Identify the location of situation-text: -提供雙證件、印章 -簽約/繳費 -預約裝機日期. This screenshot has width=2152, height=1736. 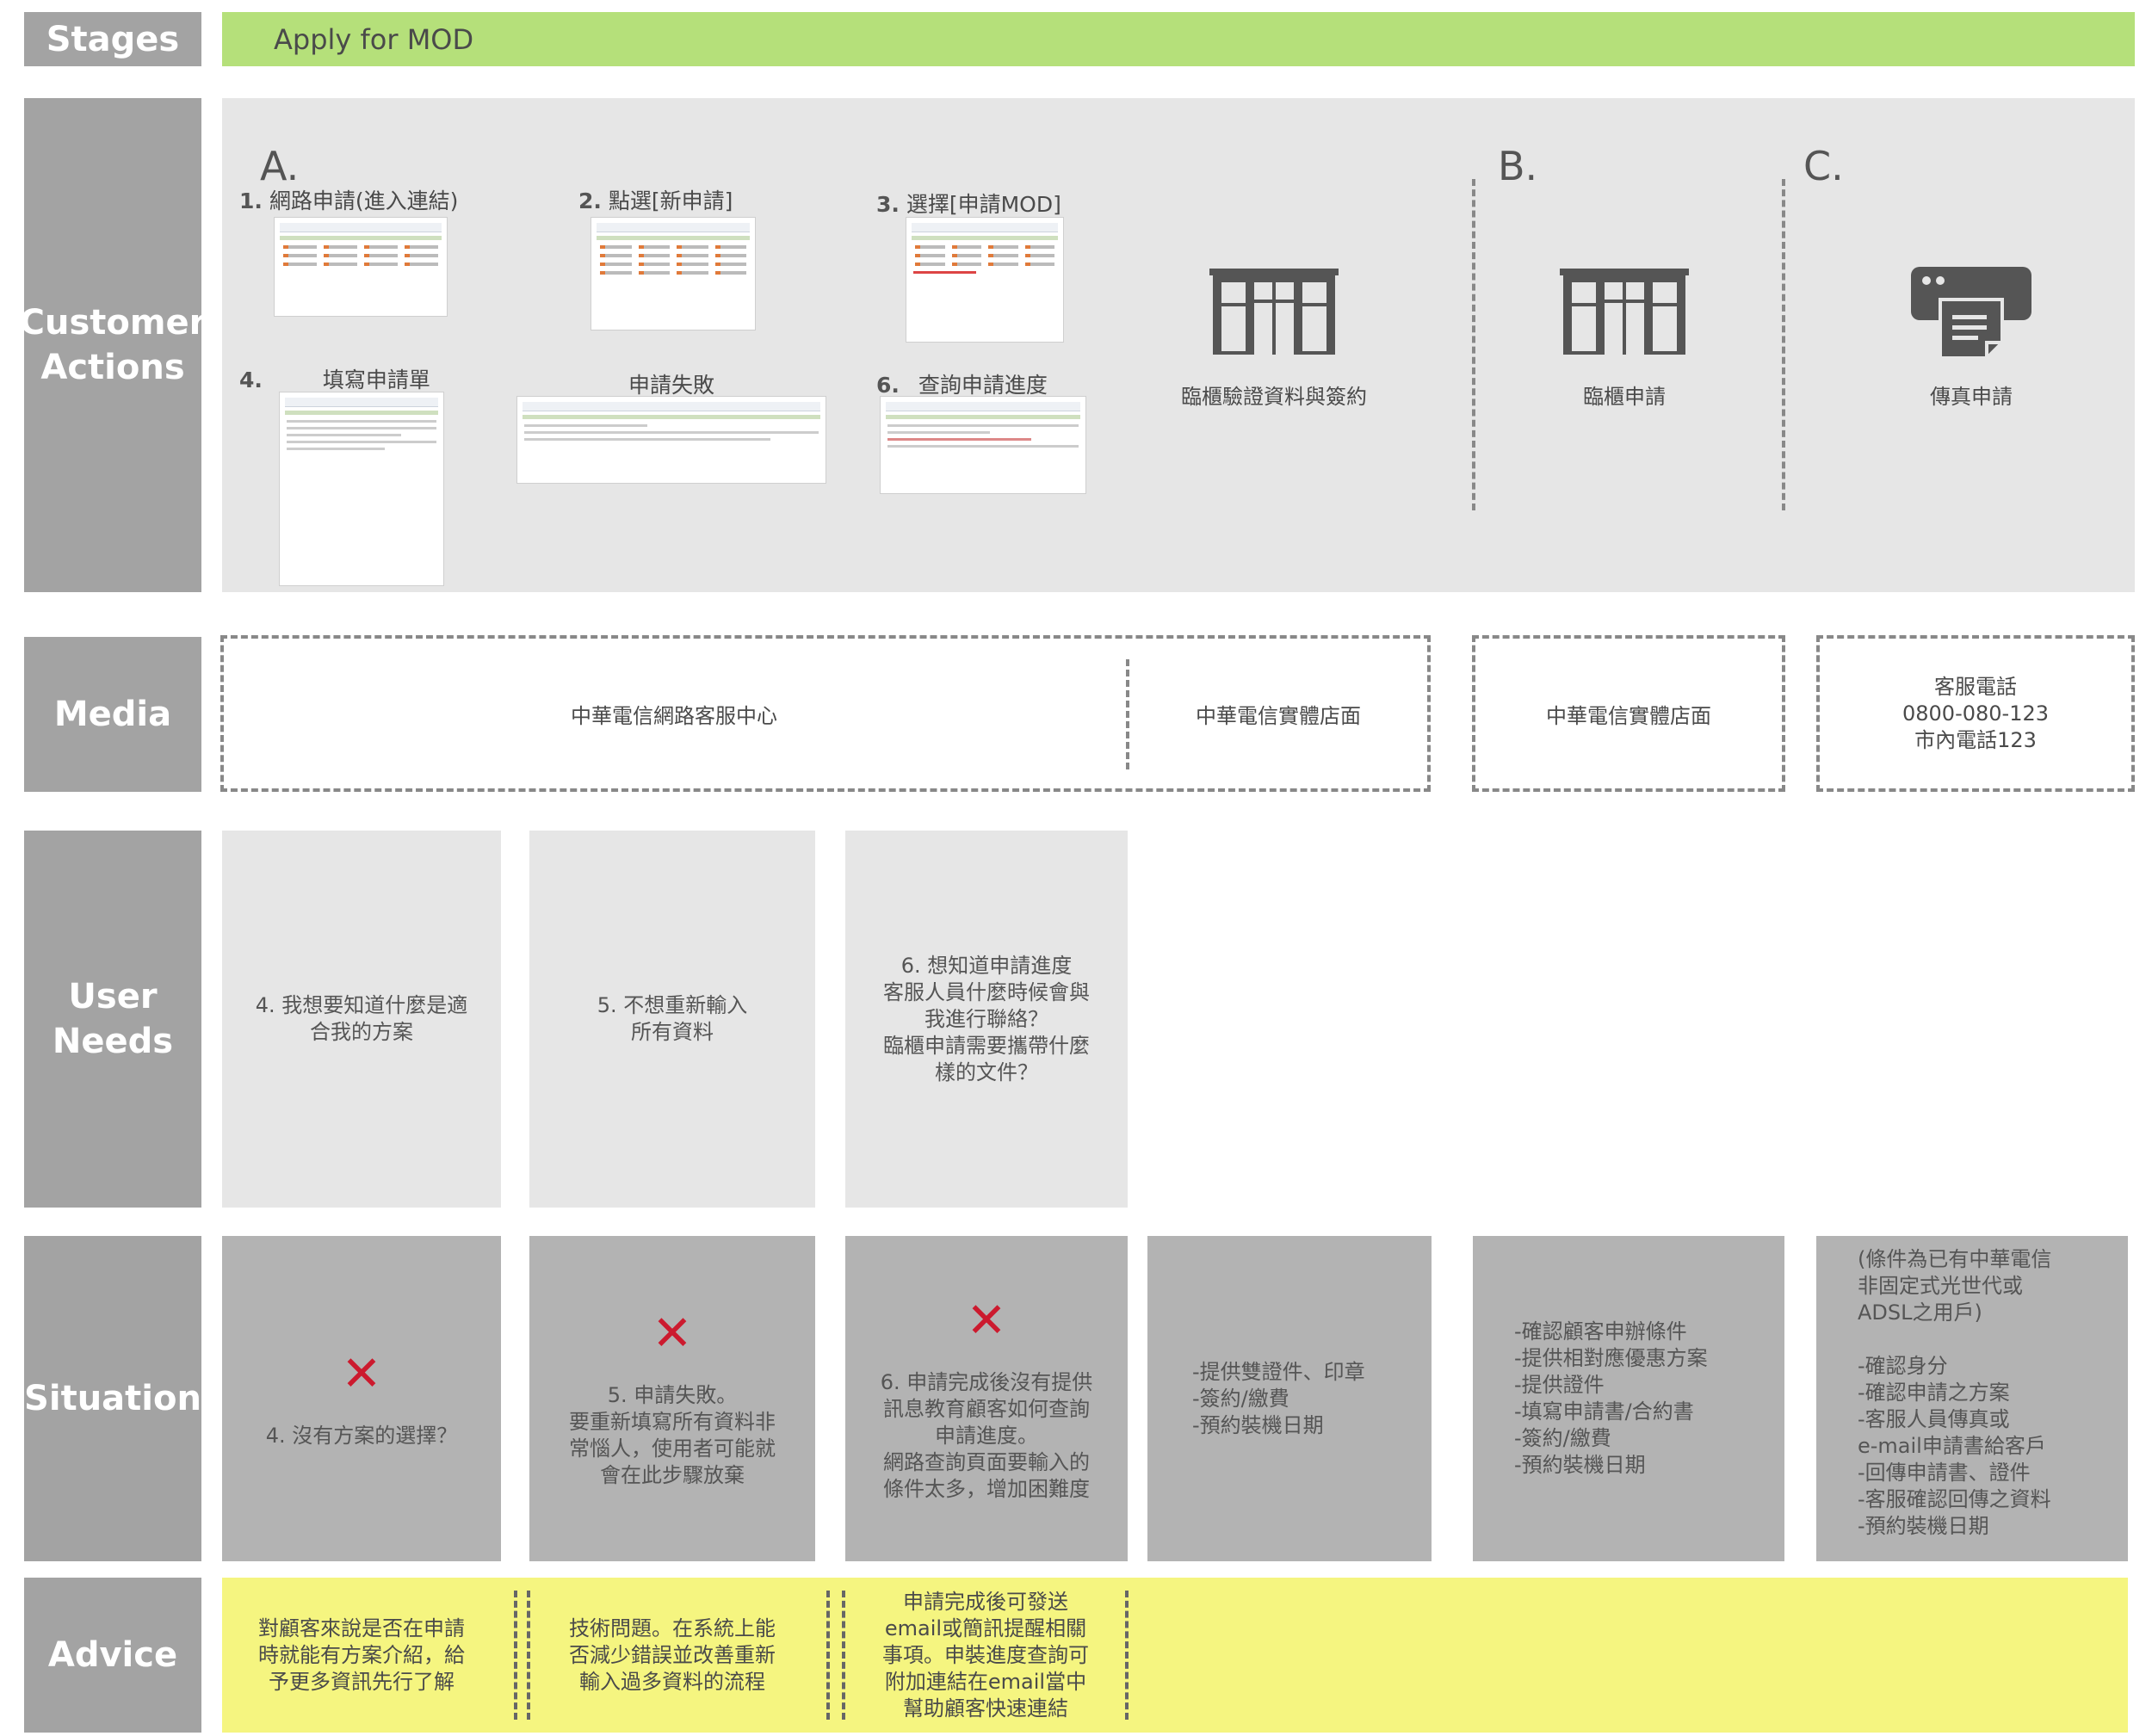
(1278, 1398).